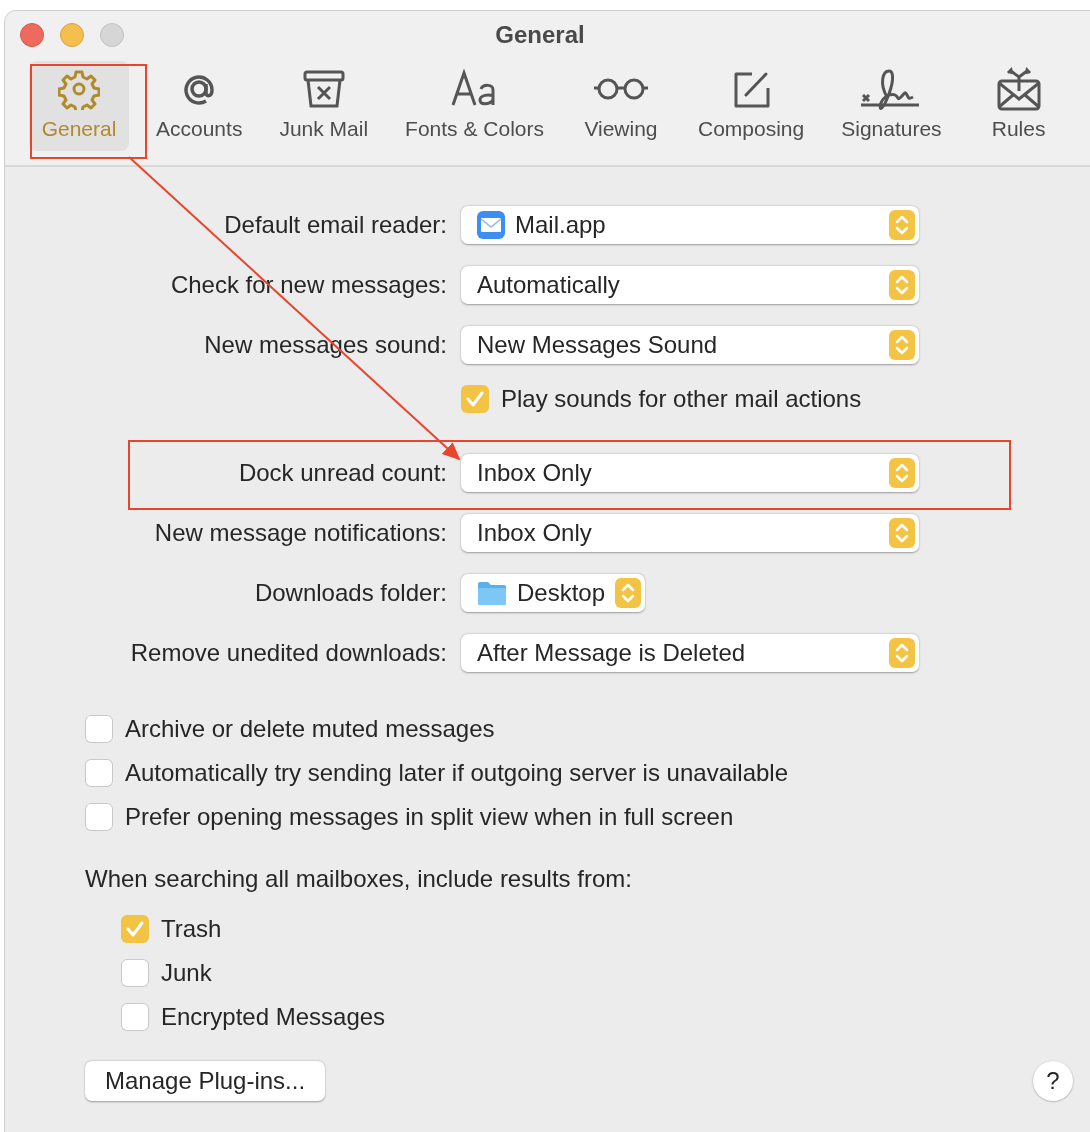  Describe the element at coordinates (191, 929) in the screenshot. I see `checkbox-label: Trash` at that location.